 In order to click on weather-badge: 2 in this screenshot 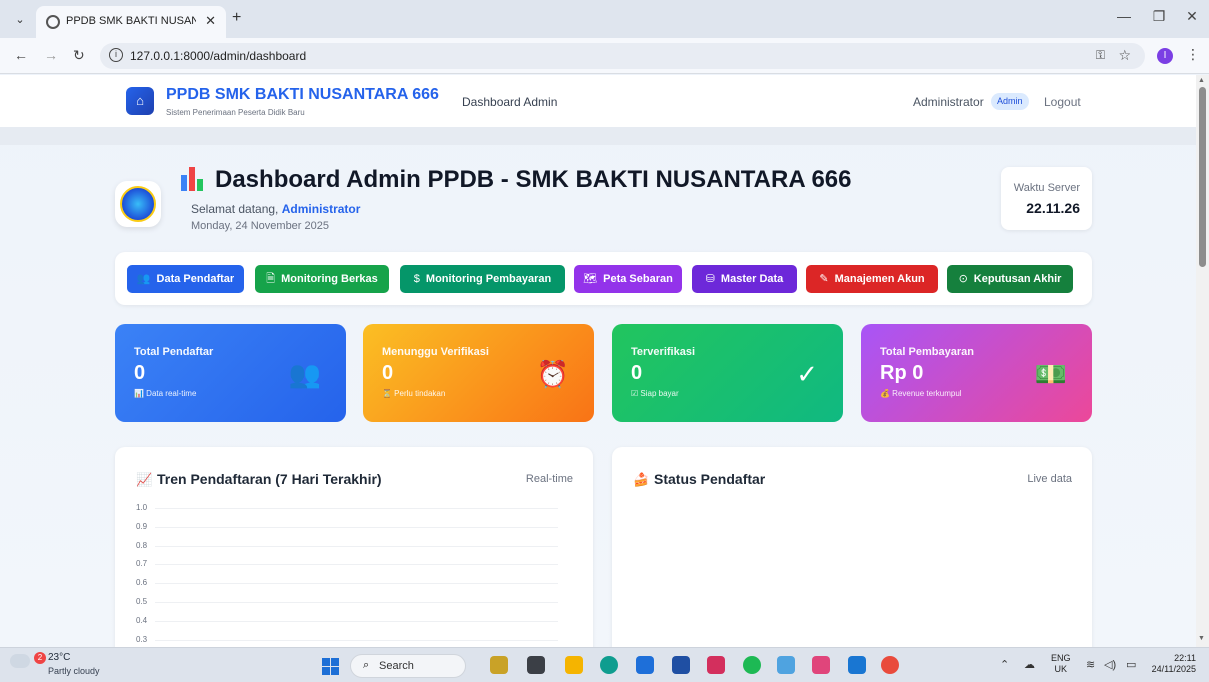, I will do `click(40, 658)`.